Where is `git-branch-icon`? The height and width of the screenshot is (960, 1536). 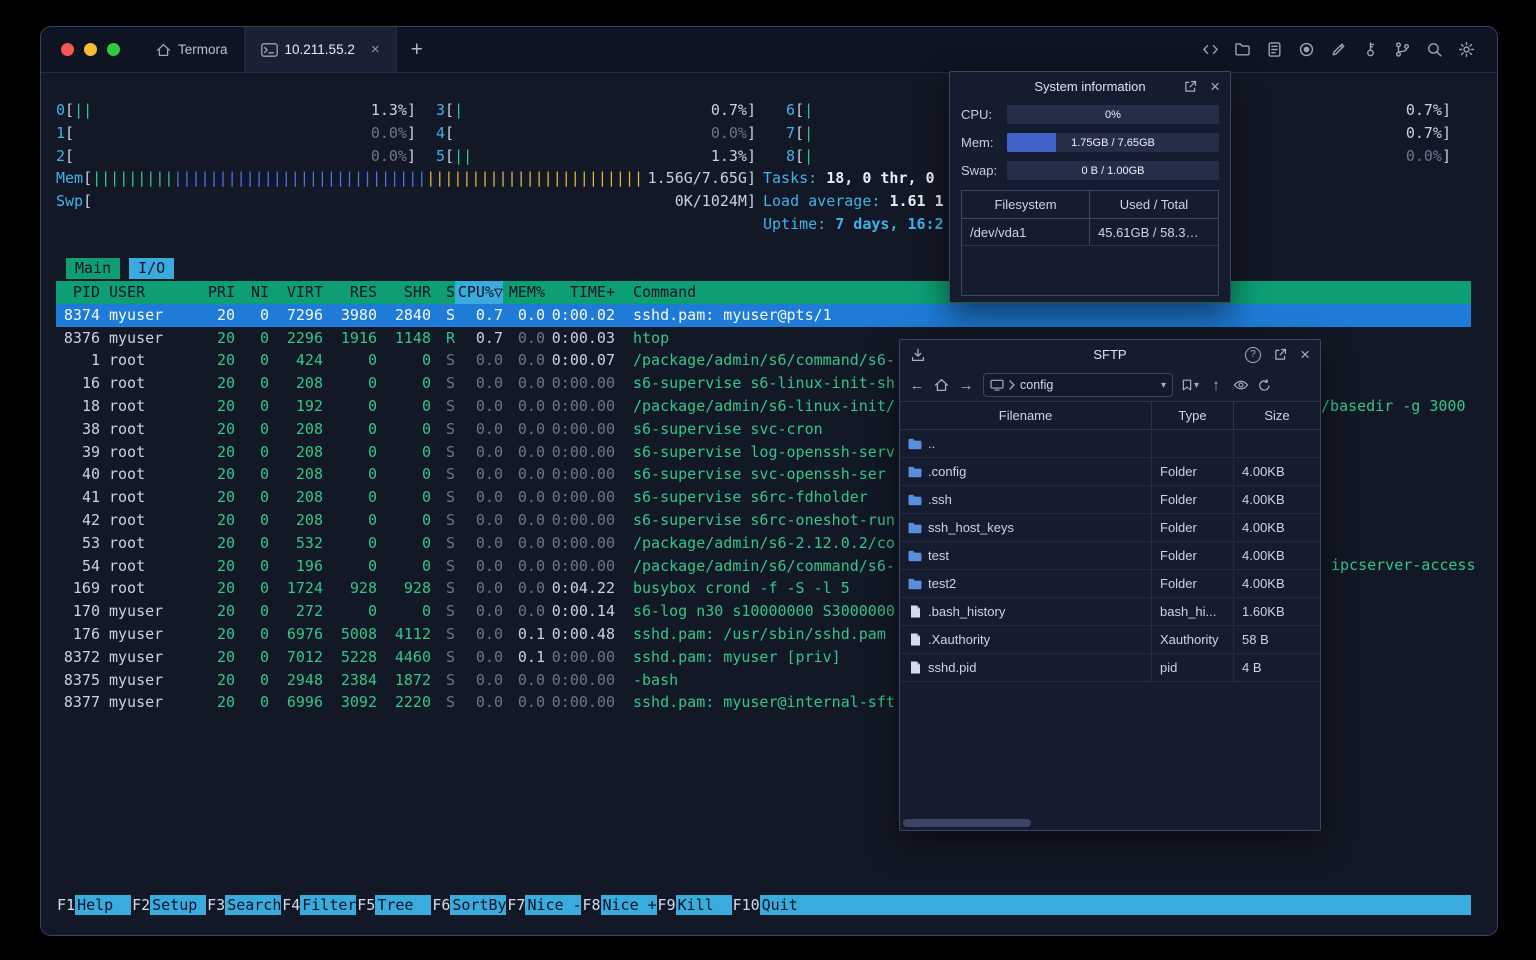 git-branch-icon is located at coordinates (1402, 49).